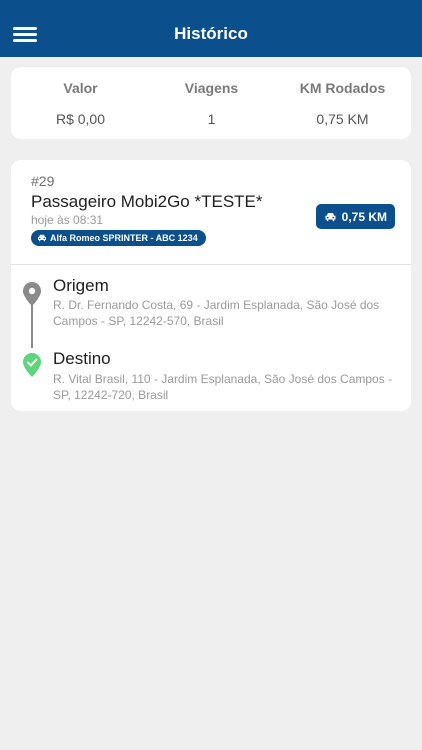 This screenshot has height=750, width=422. I want to click on app-header: Histórico, so click(211, 28).